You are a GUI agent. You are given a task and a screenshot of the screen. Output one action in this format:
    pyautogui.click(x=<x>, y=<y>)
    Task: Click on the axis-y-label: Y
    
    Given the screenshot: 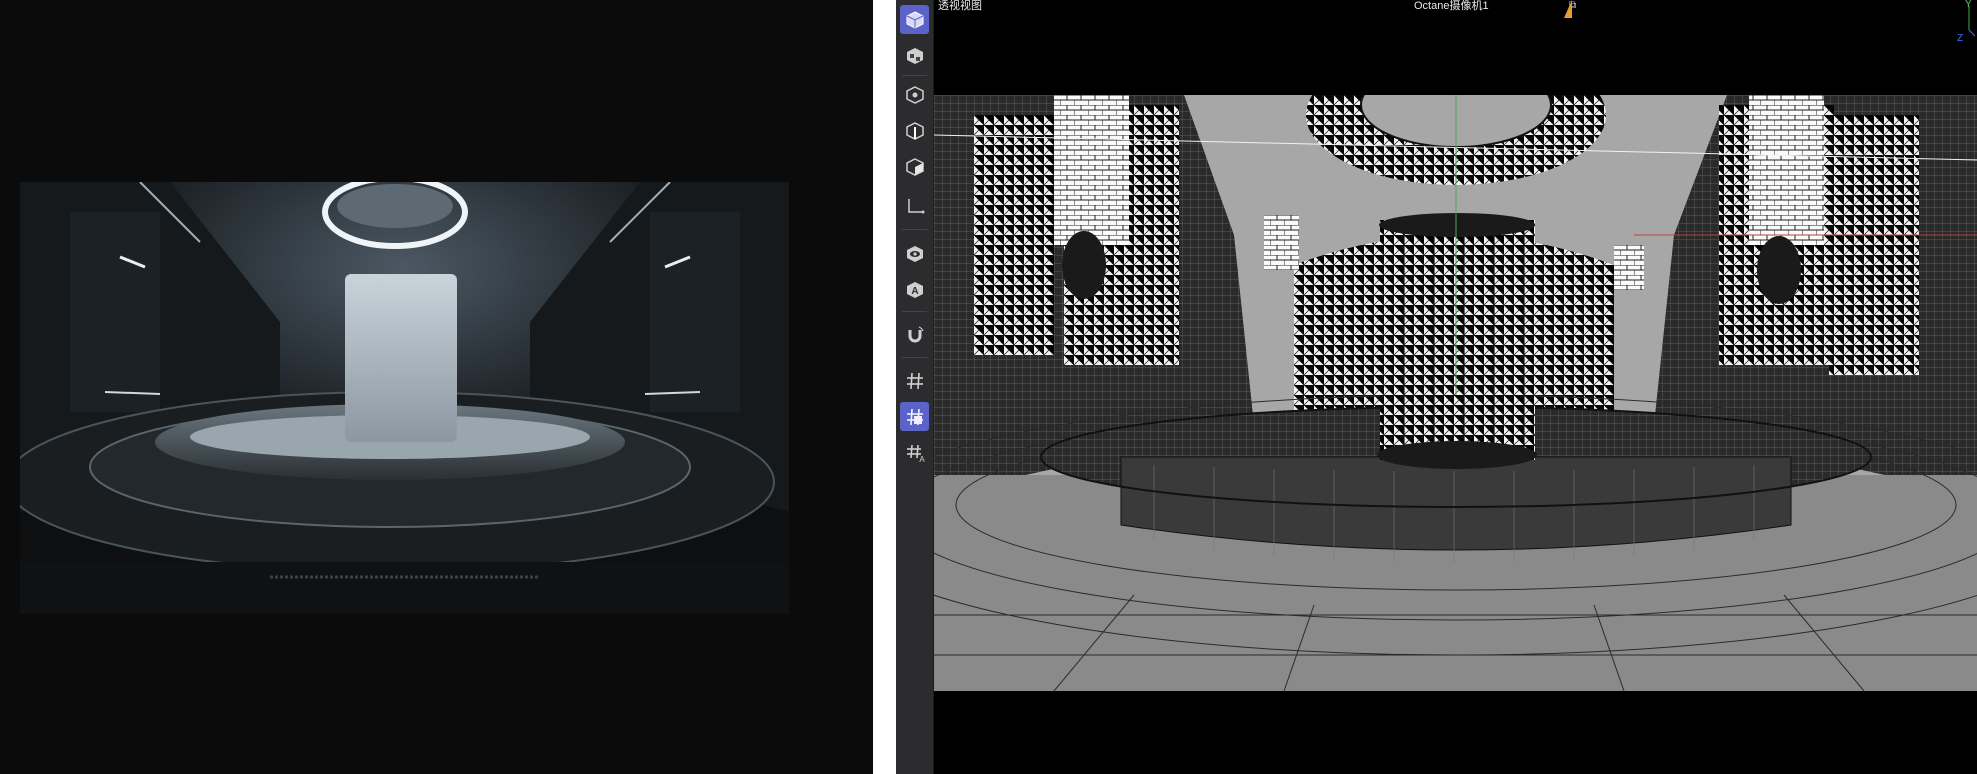 What is the action you would take?
    pyautogui.click(x=1968, y=5)
    